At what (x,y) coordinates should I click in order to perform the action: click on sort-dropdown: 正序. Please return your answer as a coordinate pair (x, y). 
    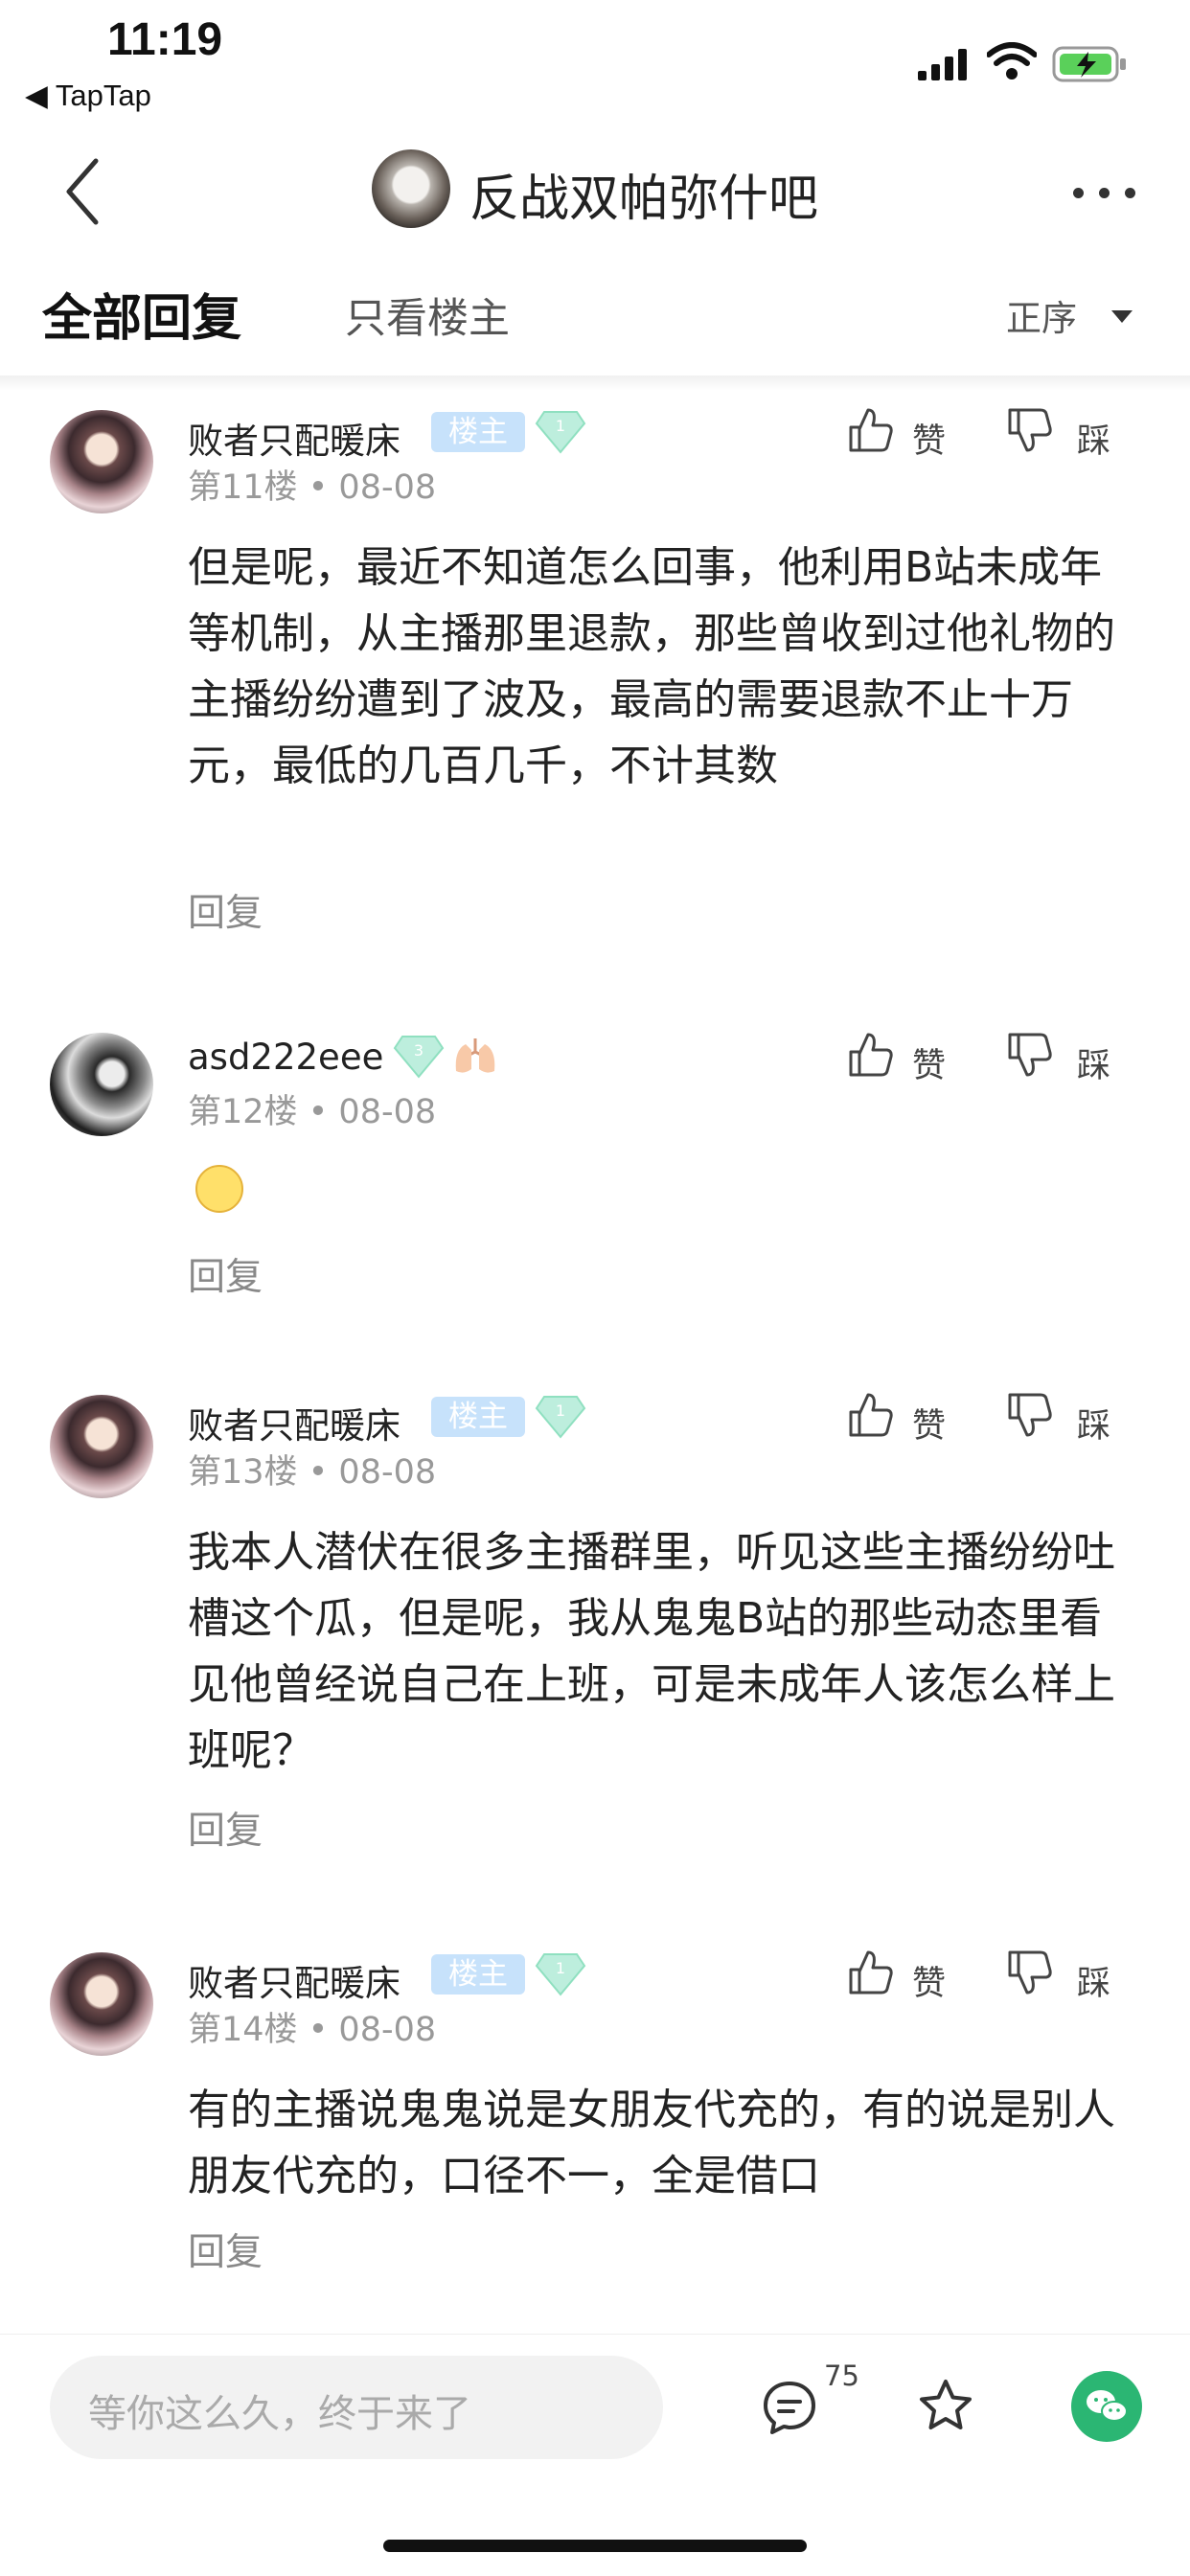
    Looking at the image, I should click on (1041, 315).